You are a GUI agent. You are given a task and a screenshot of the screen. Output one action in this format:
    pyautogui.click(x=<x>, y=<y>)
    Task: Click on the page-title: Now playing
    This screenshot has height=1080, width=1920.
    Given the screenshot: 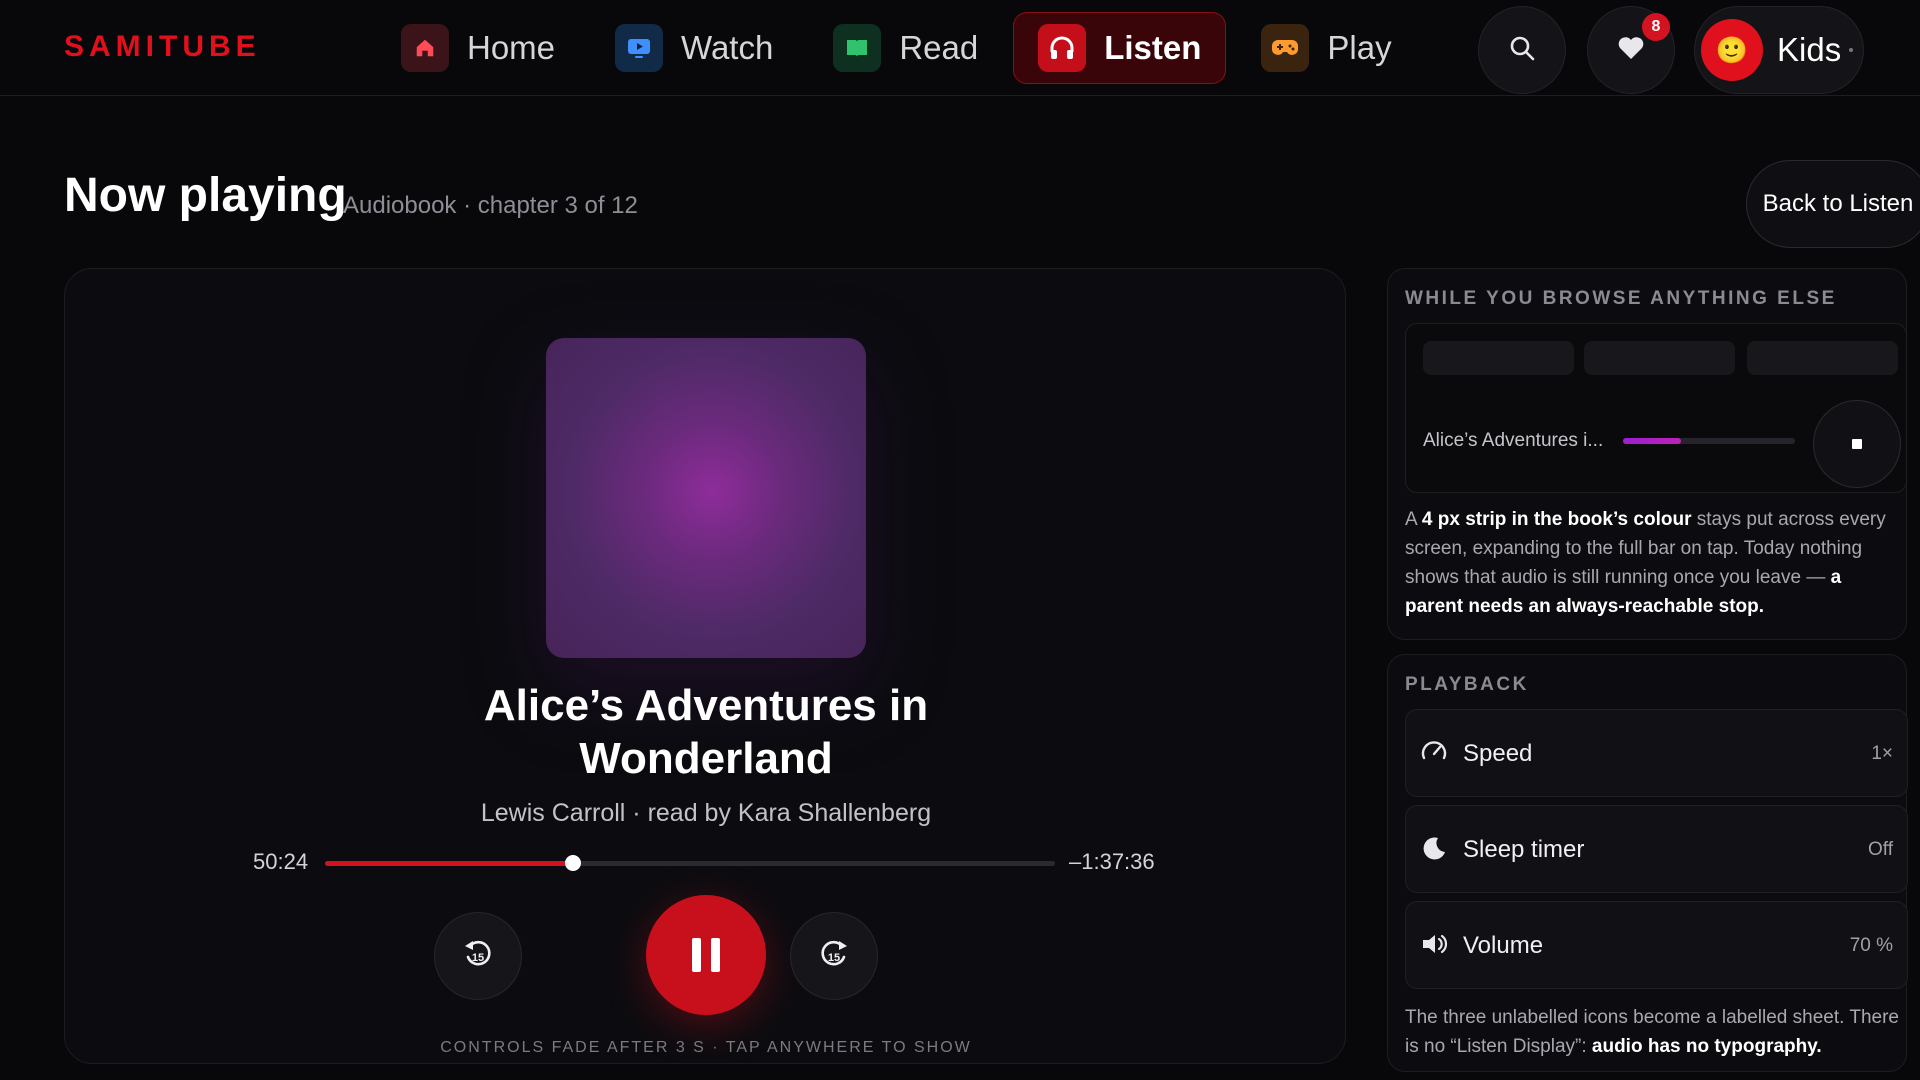 What is the action you would take?
    pyautogui.click(x=205, y=195)
    